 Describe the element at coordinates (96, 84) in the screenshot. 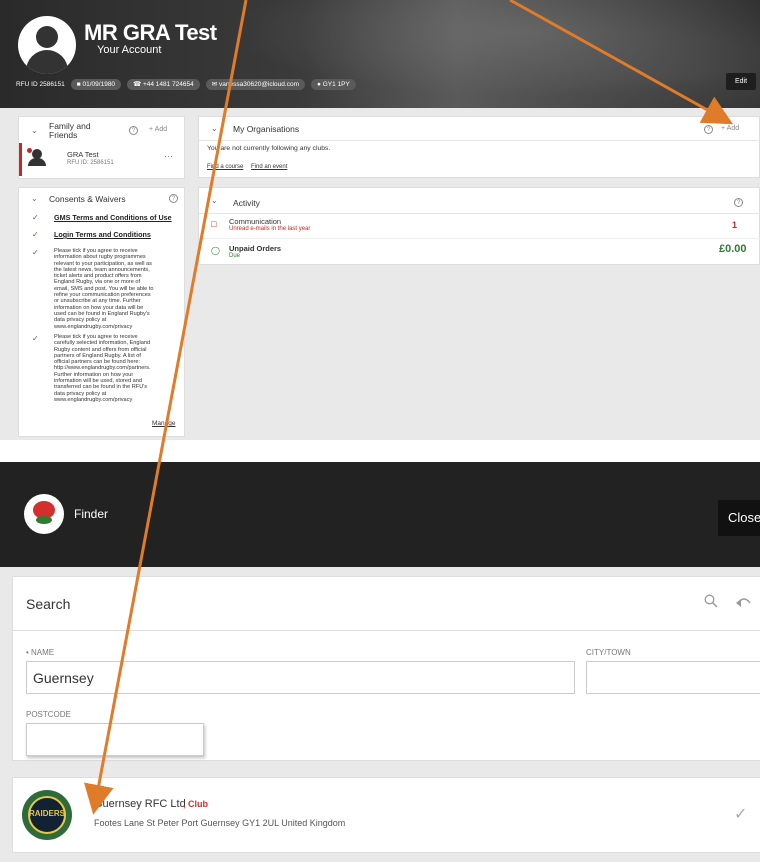

I see `dob-pill: ■ 01/09/1980` at that location.